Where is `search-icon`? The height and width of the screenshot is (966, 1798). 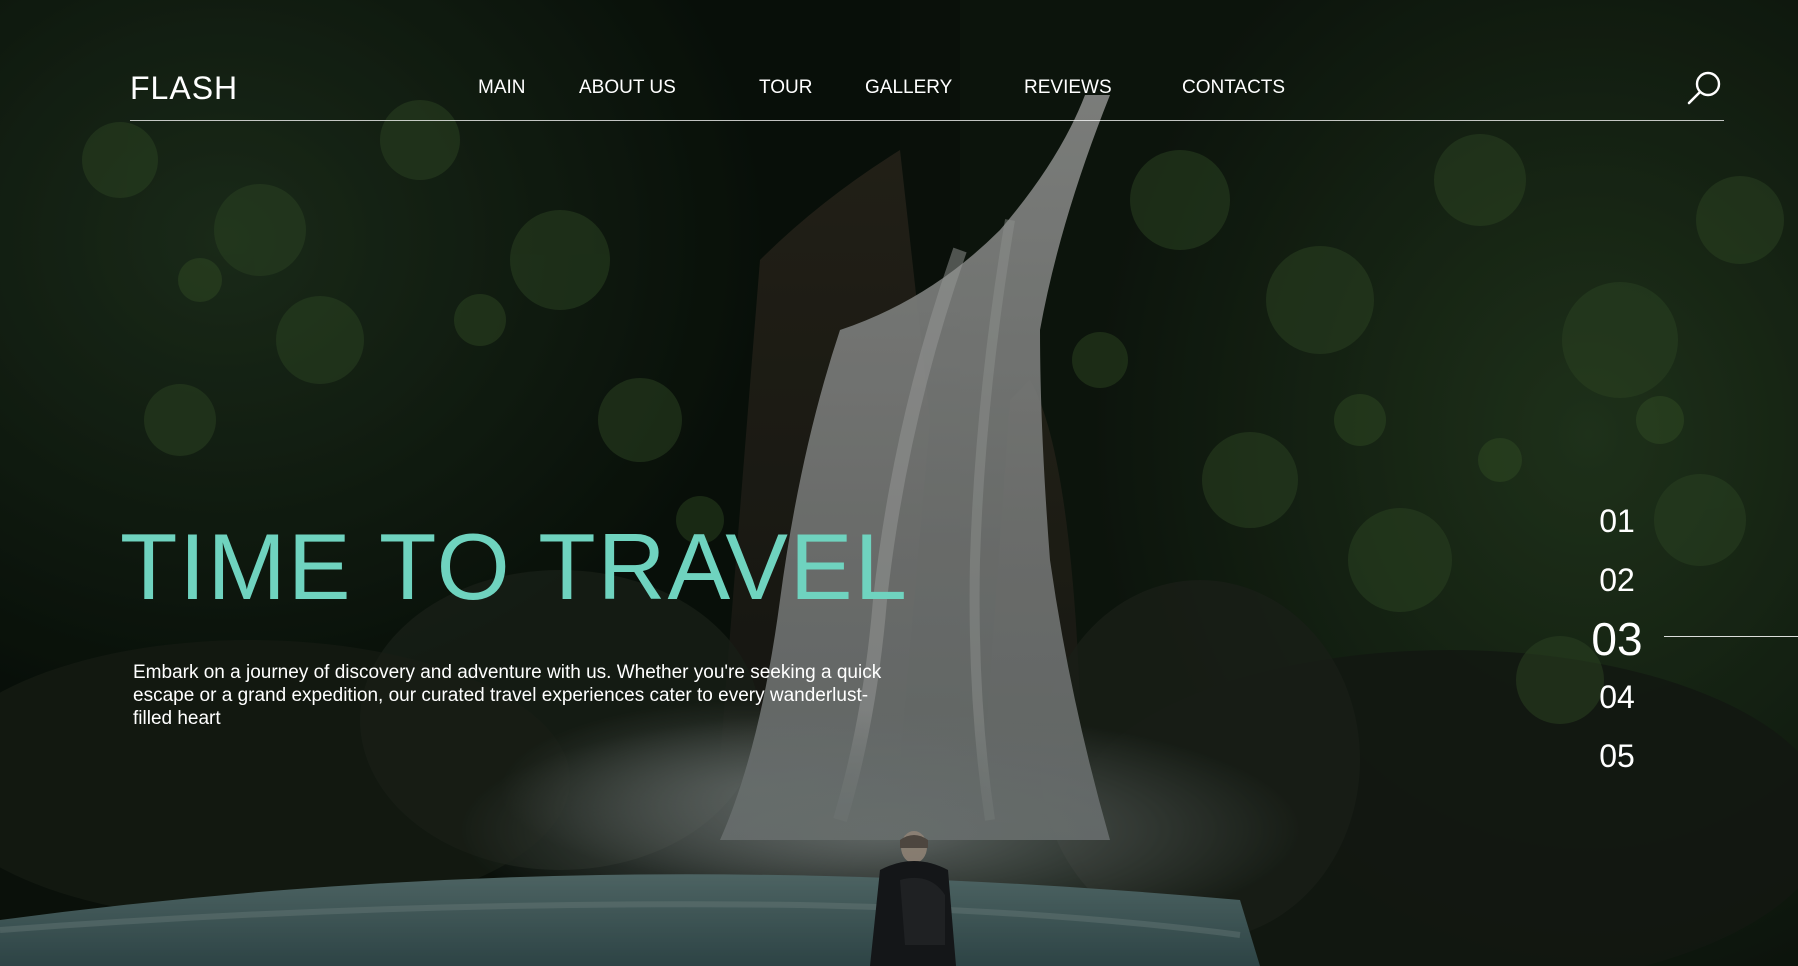 search-icon is located at coordinates (1704, 88).